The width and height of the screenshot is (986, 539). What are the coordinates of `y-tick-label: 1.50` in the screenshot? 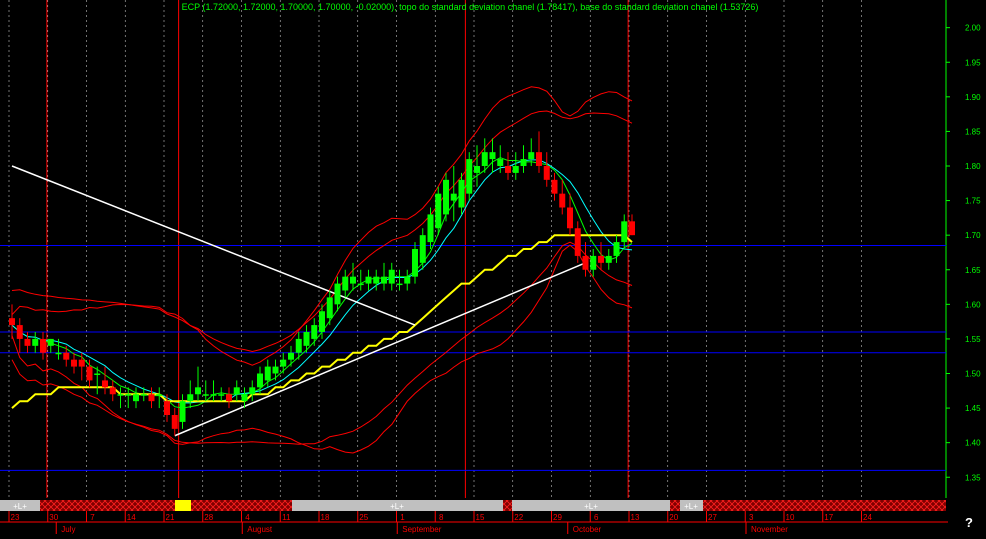 It's located at (973, 374).